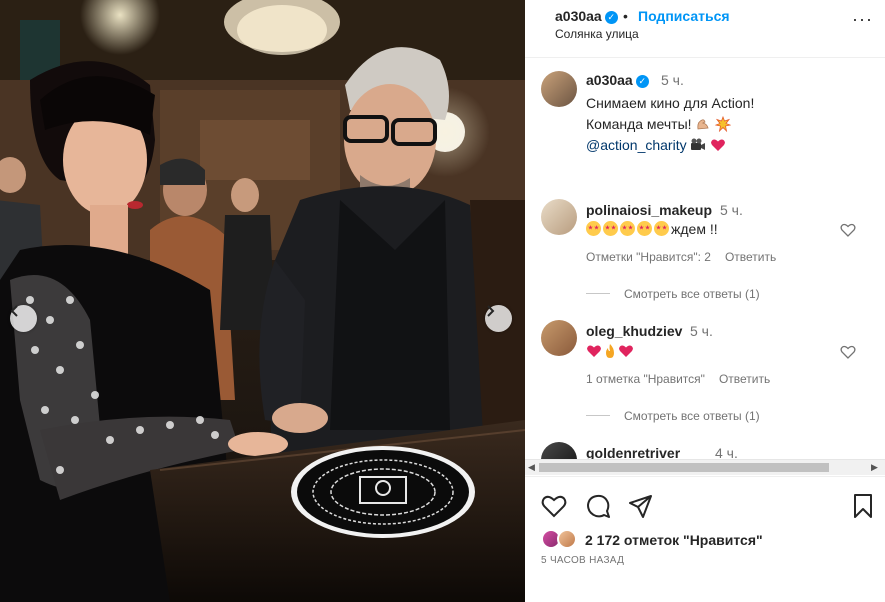  Describe the element at coordinates (598, 506) in the screenshot. I see `comment-icon` at that location.